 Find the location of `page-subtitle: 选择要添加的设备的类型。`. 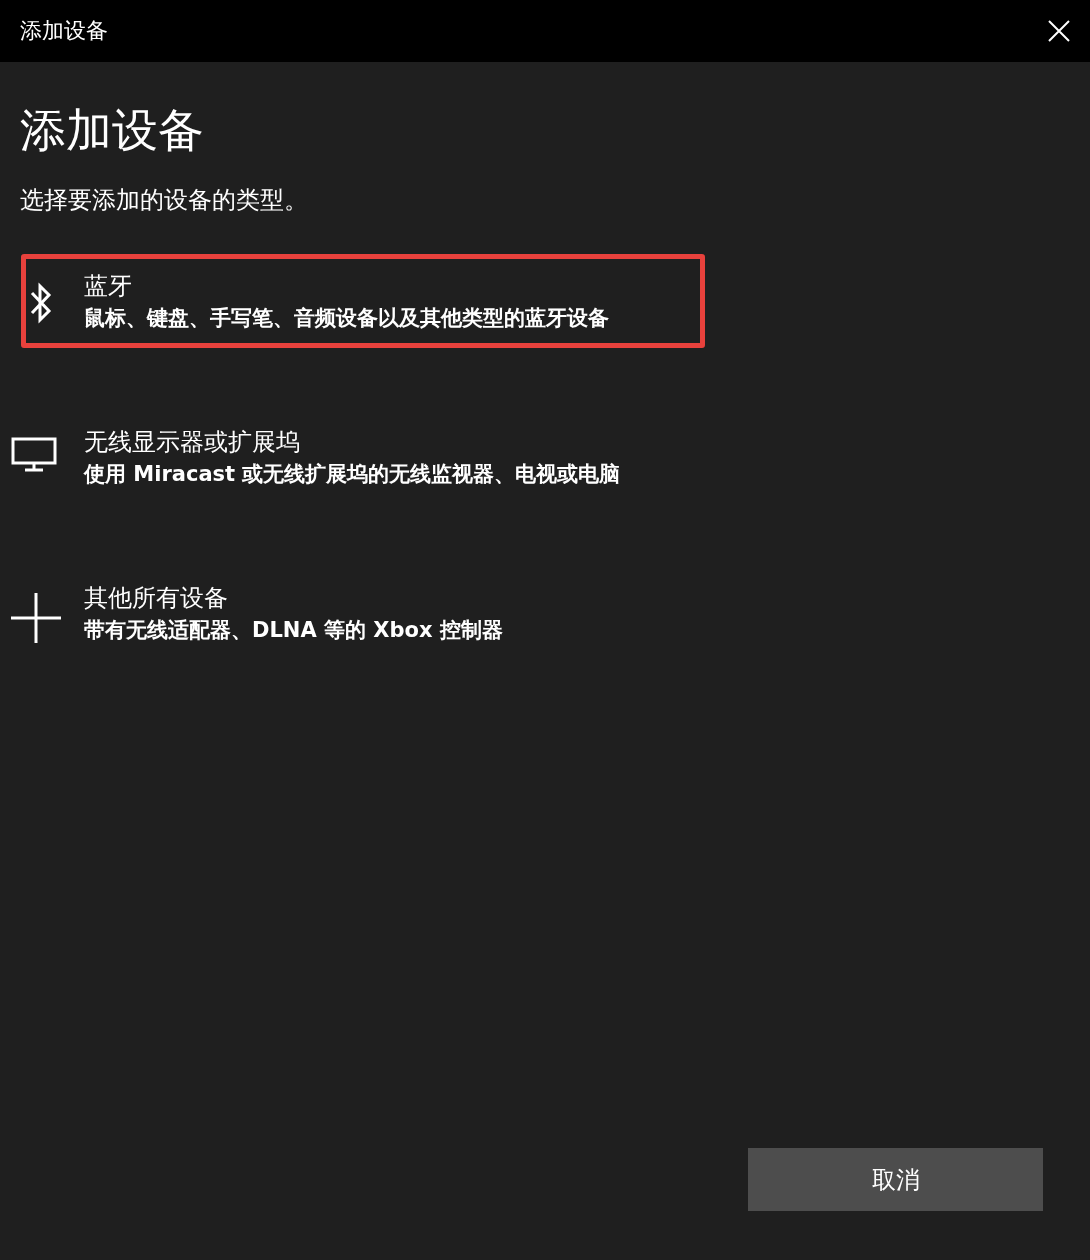

page-subtitle: 选择要添加的设备的类型。 is located at coordinates (164, 200).